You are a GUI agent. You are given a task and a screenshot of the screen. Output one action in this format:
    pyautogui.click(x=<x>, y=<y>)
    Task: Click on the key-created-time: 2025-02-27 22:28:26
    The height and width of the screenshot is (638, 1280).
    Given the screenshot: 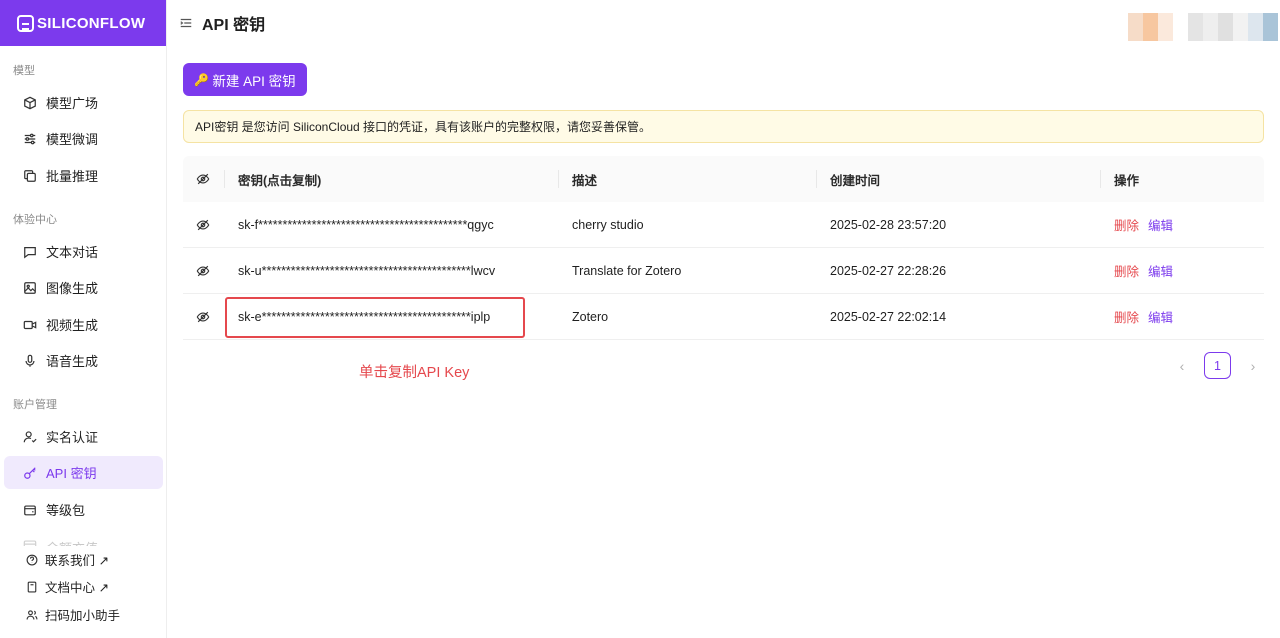 What is the action you would take?
    pyautogui.click(x=888, y=270)
    